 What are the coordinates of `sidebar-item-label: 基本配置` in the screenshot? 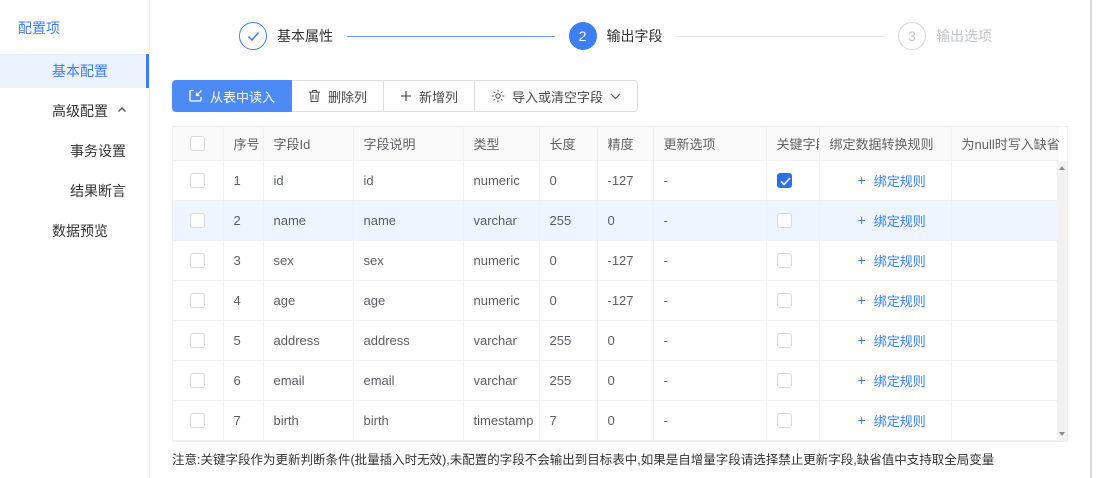 It's located at (80, 71).